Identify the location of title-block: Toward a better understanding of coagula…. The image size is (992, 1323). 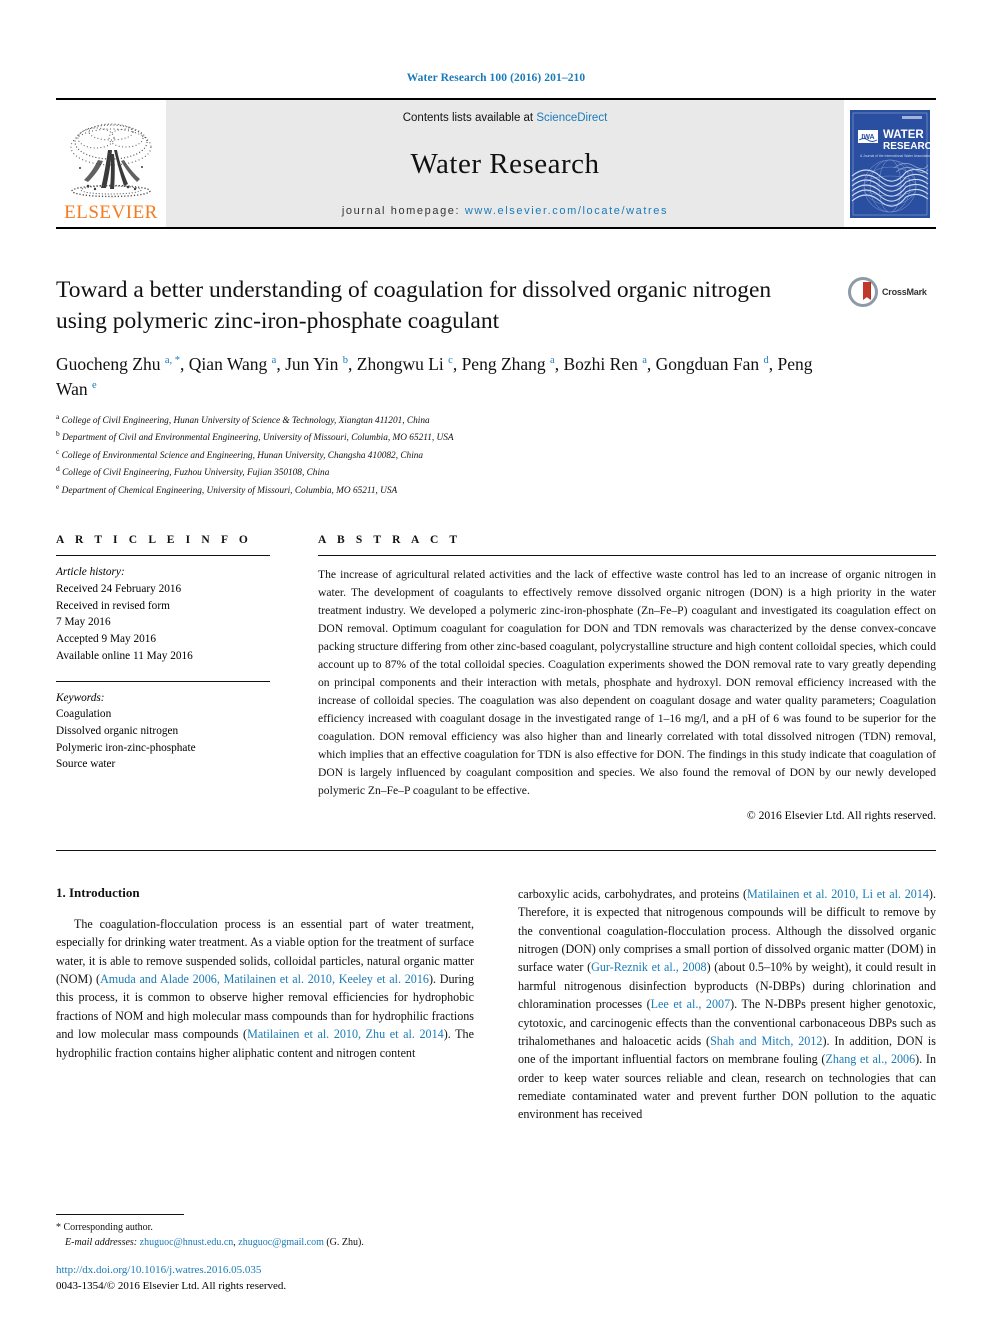
(496, 305).